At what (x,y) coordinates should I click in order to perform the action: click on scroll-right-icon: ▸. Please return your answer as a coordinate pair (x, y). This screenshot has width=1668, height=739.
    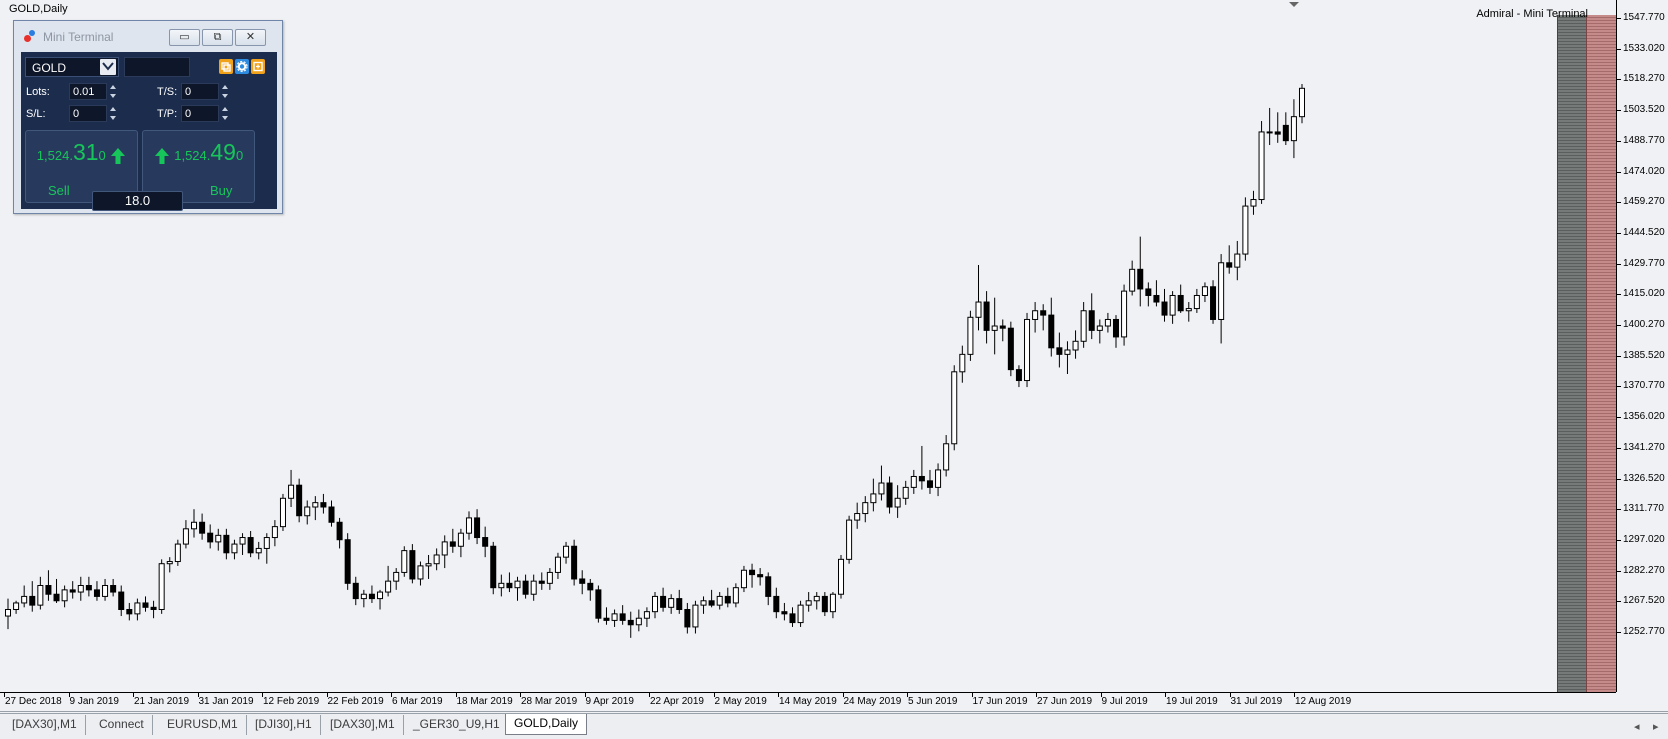
    Looking at the image, I should click on (1656, 726).